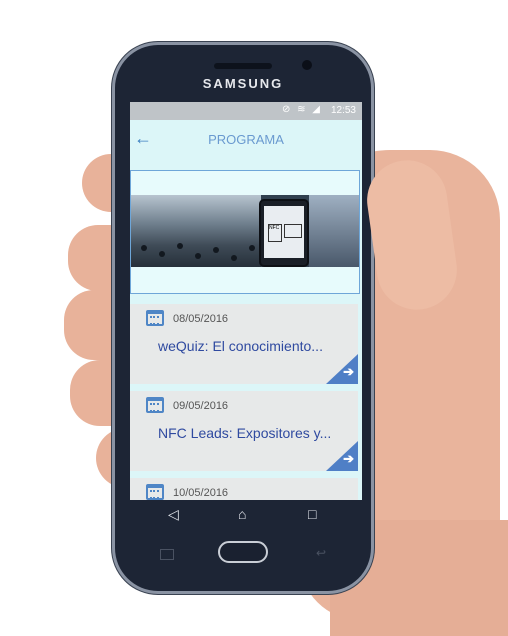 The image size is (508, 636). What do you see at coordinates (321, 553) in the screenshot?
I see `hardware-back-icon: ↩` at bounding box center [321, 553].